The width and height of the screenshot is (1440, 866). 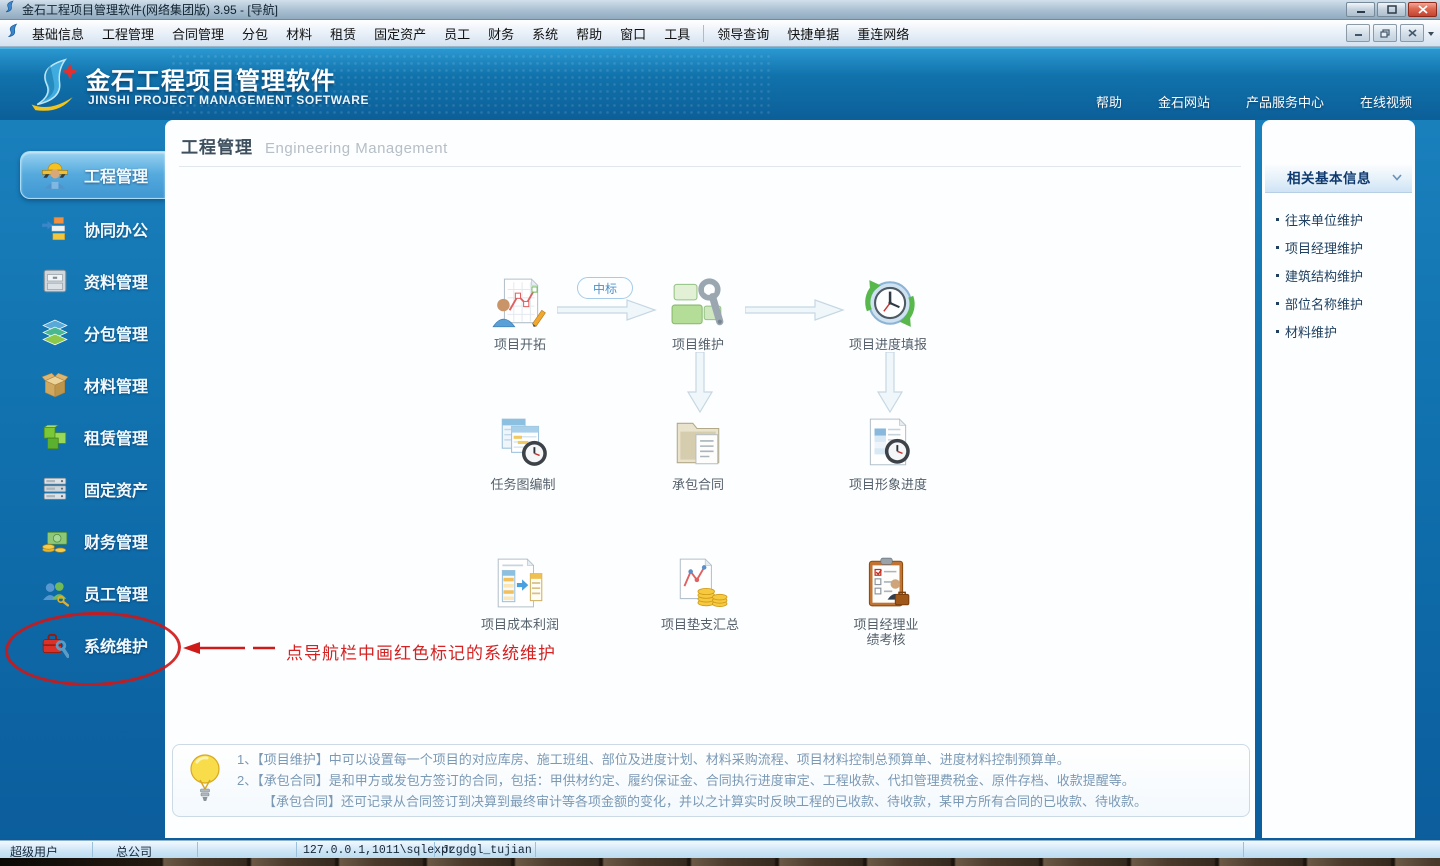 I want to click on sidebar-item-collaboration: 协同办公, so click(x=82, y=229).